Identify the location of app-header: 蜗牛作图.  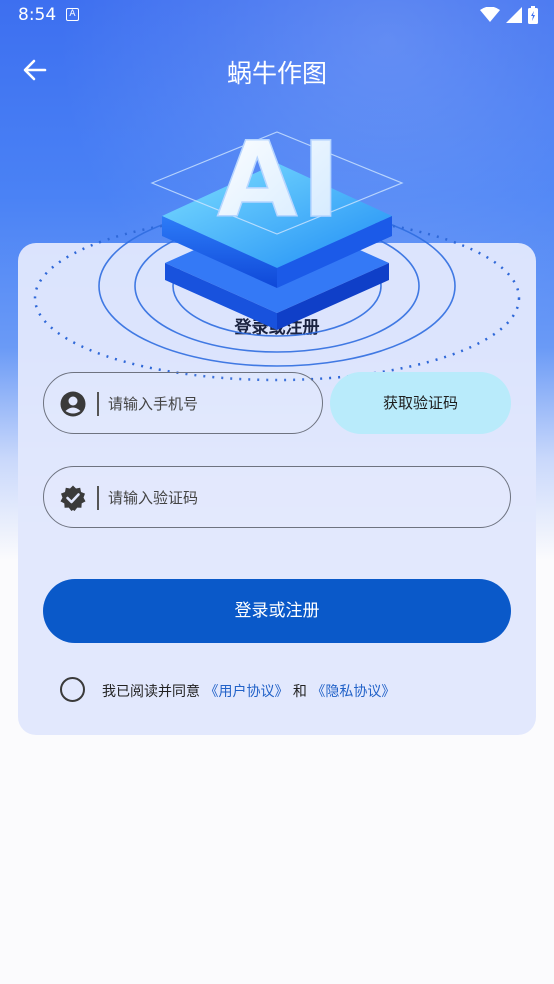
(277, 70).